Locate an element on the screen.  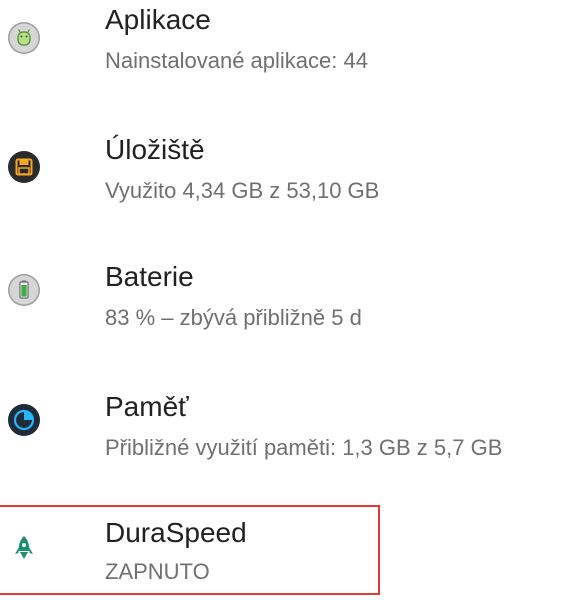
battery-icon is located at coordinates (24, 290).